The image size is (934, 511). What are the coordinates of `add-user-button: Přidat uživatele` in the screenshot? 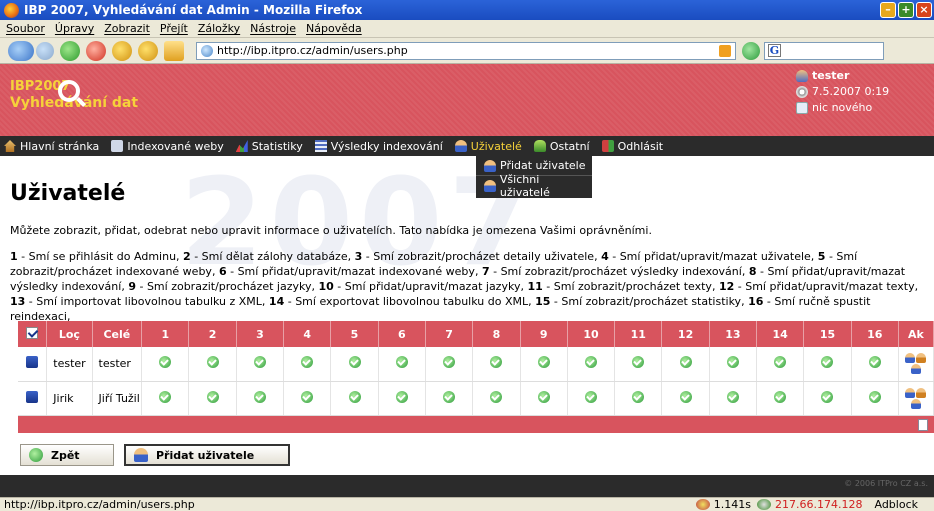 It's located at (207, 455).